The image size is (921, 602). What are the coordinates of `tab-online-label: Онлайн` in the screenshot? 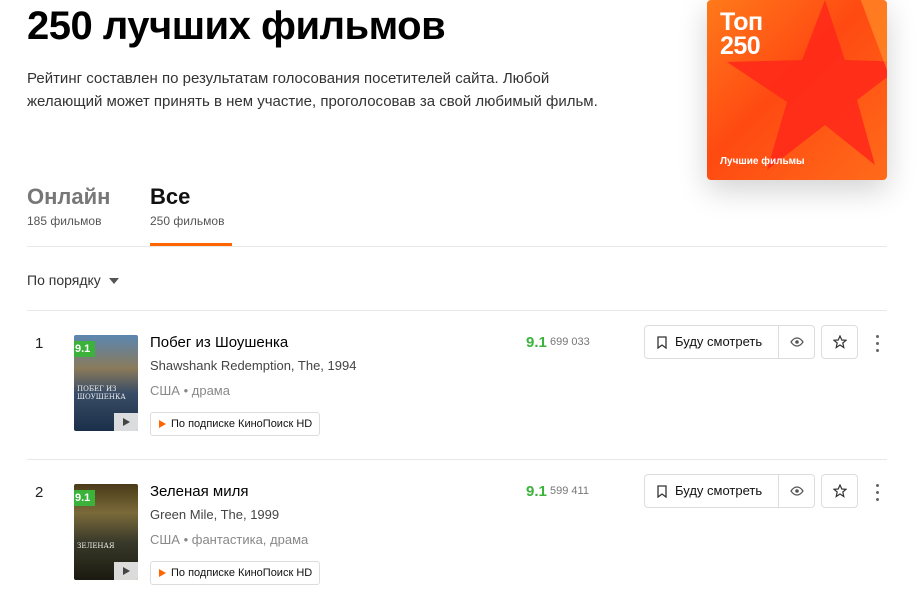 It's located at (69, 196).